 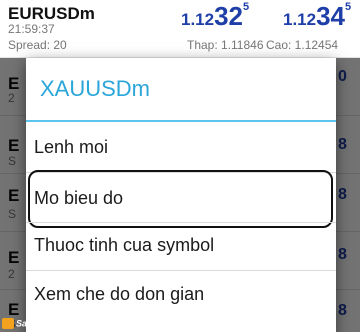 I want to click on menu-item-symbol-properties: Thuoc tinh cua symbol, so click(x=181, y=247).